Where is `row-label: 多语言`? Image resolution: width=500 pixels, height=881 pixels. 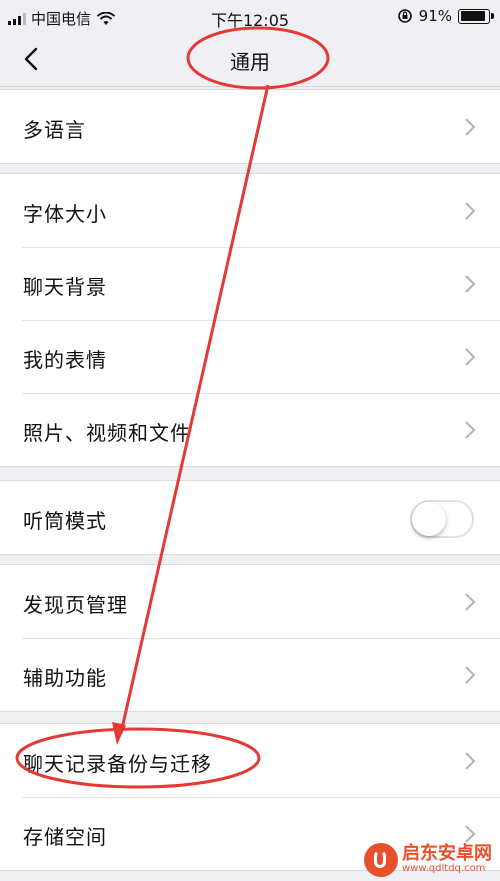 row-label: 多语言 is located at coordinates (54, 130).